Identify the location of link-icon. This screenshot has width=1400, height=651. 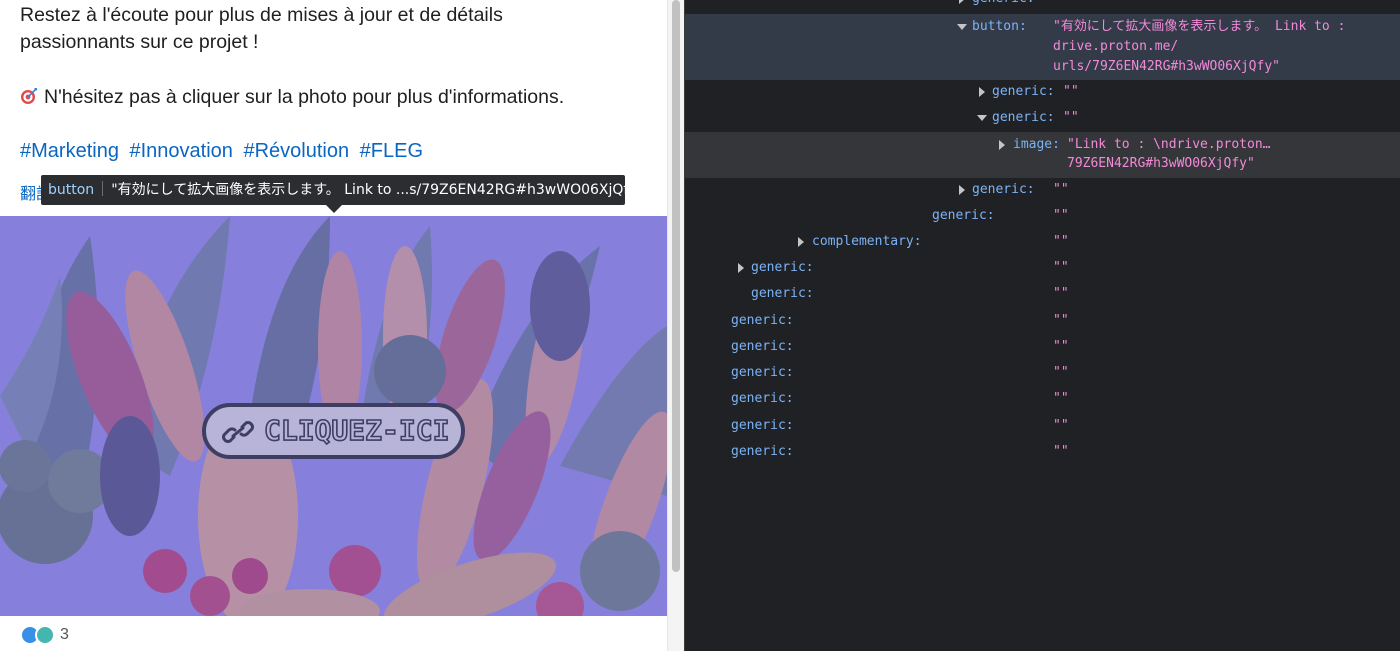
(238, 432).